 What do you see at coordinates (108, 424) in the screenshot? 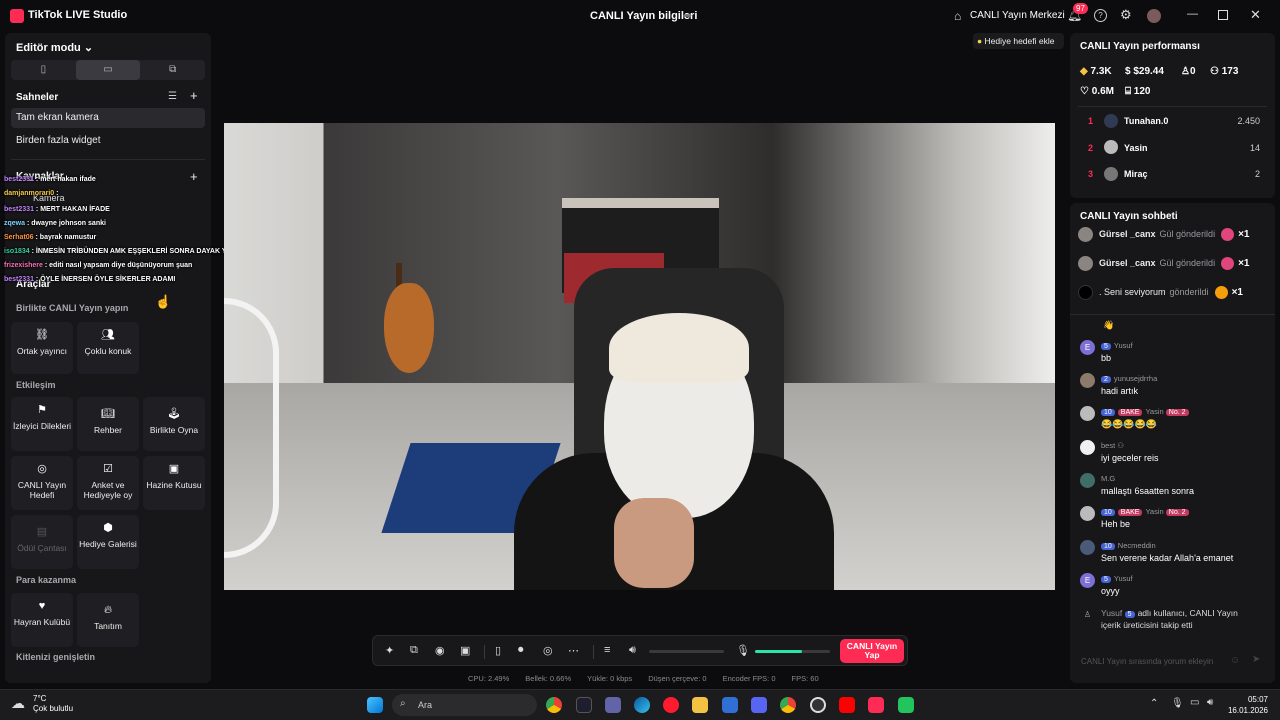
I see `guide-tile: 📖︎ Rehber` at bounding box center [108, 424].